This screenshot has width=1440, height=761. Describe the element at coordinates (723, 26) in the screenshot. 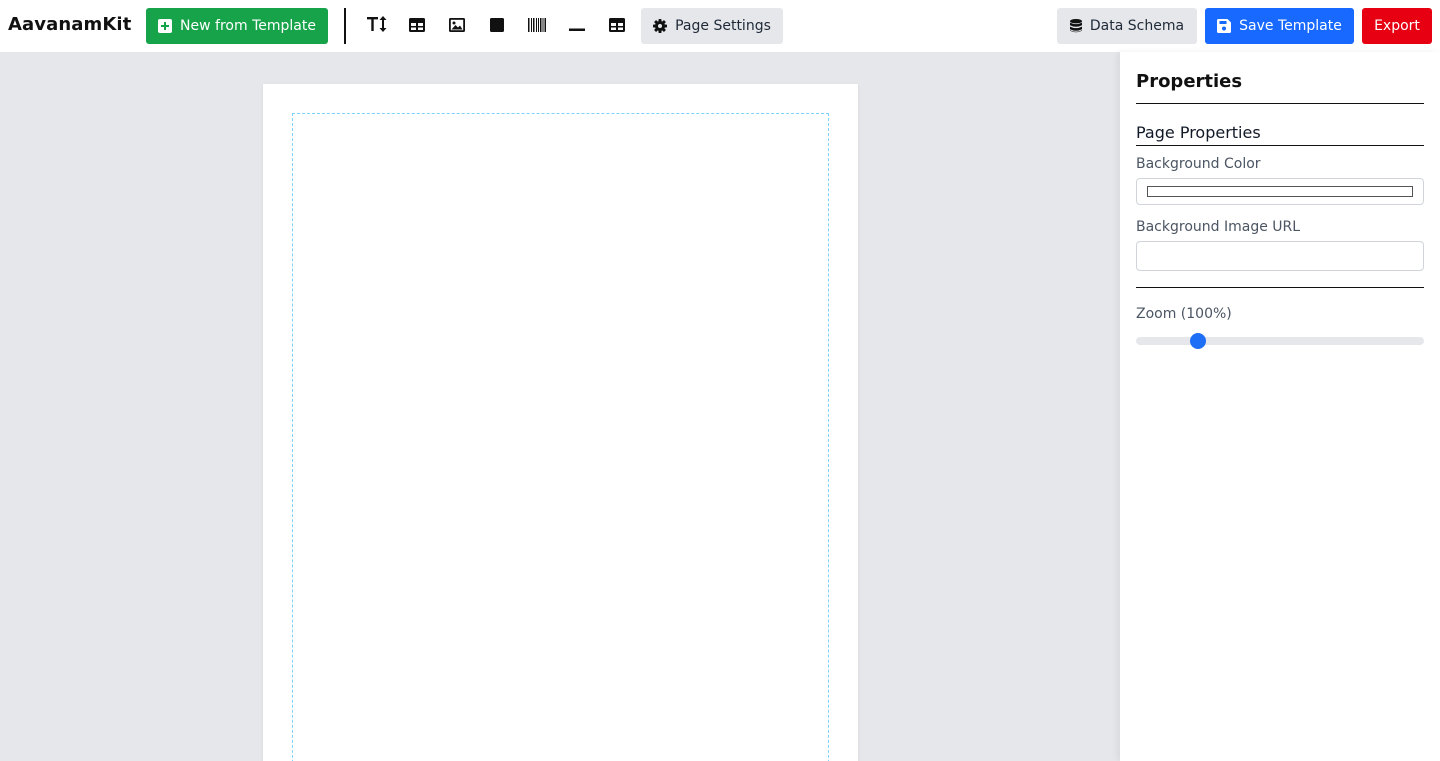

I see `page-settings-label: Page Settings` at that location.